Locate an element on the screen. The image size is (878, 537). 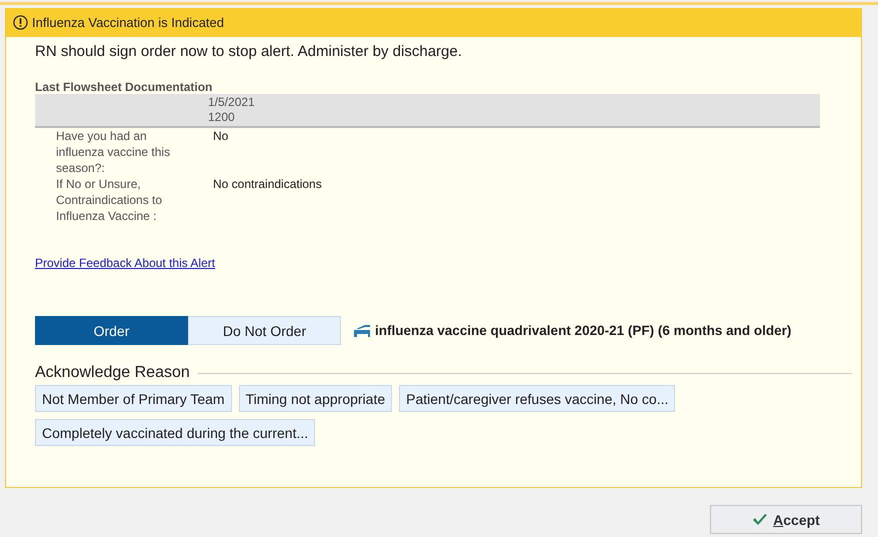
medication-name: influenza vaccine quadrivalent 2020-21 (PF) (6 months and older) is located at coordinates (583, 330).